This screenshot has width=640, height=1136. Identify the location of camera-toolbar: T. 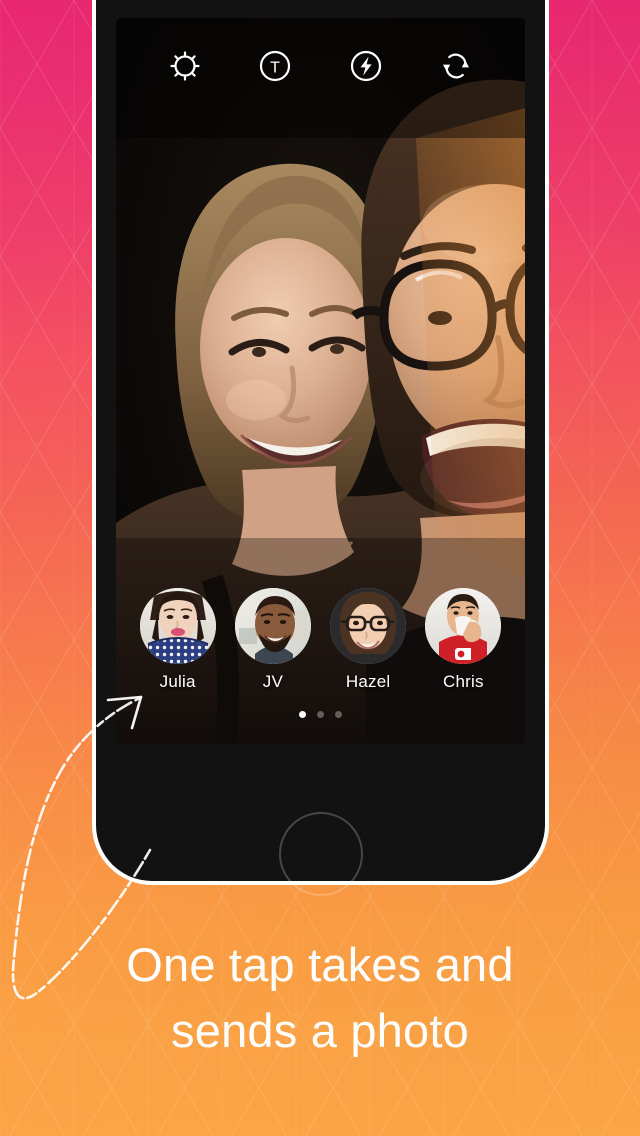
(320, 66).